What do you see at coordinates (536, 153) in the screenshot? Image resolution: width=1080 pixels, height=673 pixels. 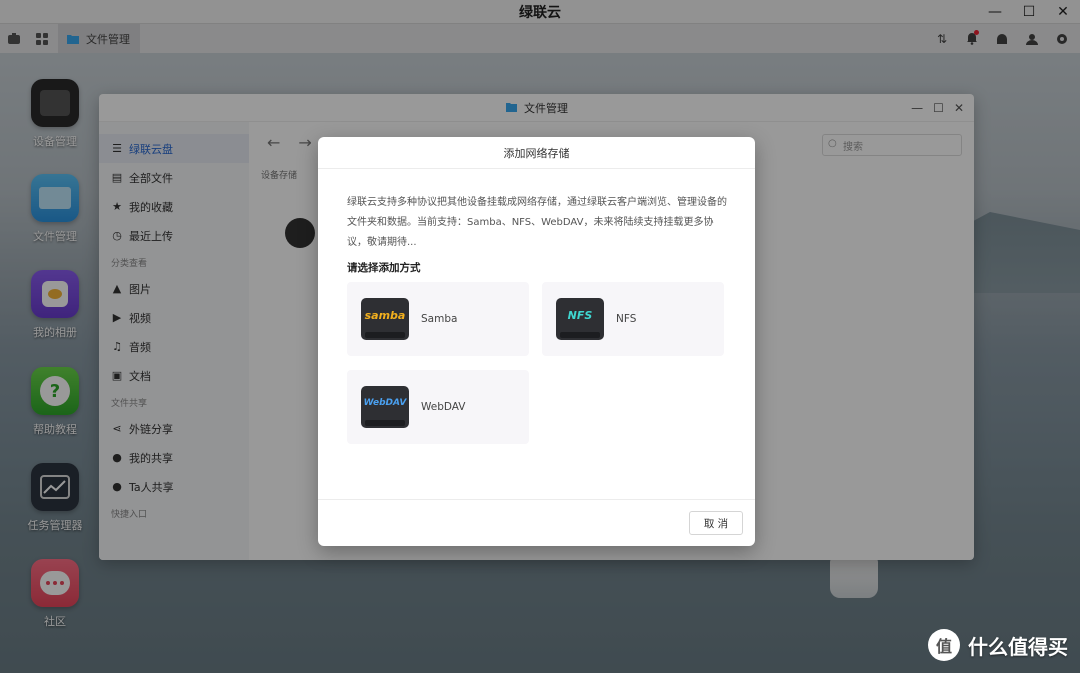 I see `dialog-title: 添加网络存储` at bounding box center [536, 153].